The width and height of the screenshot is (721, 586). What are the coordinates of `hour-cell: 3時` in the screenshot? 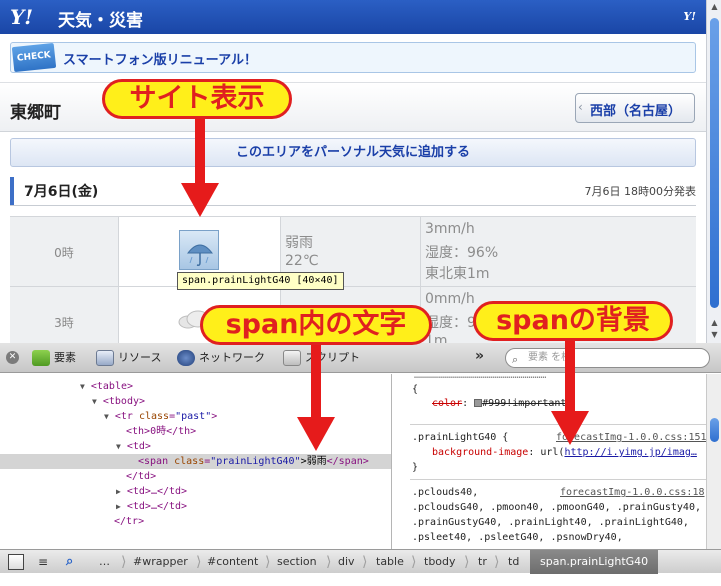 It's located at (64, 315).